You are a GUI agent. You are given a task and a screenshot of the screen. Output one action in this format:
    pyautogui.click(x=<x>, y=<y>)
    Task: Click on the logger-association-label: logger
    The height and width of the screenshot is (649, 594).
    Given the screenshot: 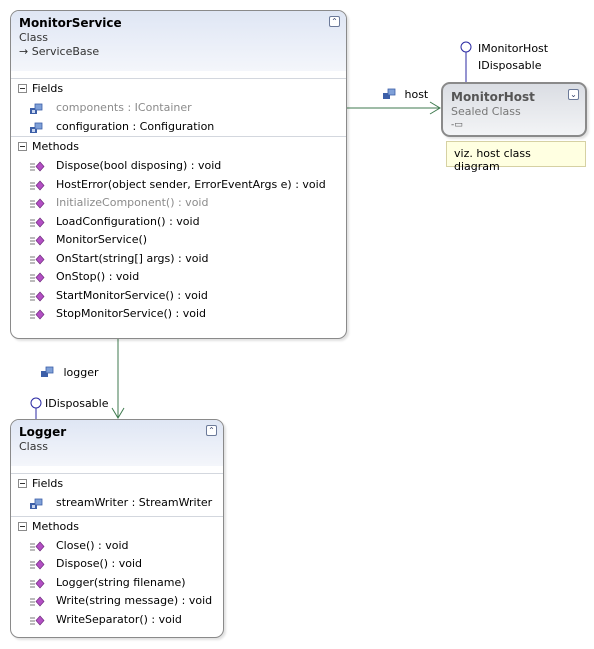 What is the action you would take?
    pyautogui.click(x=69, y=372)
    